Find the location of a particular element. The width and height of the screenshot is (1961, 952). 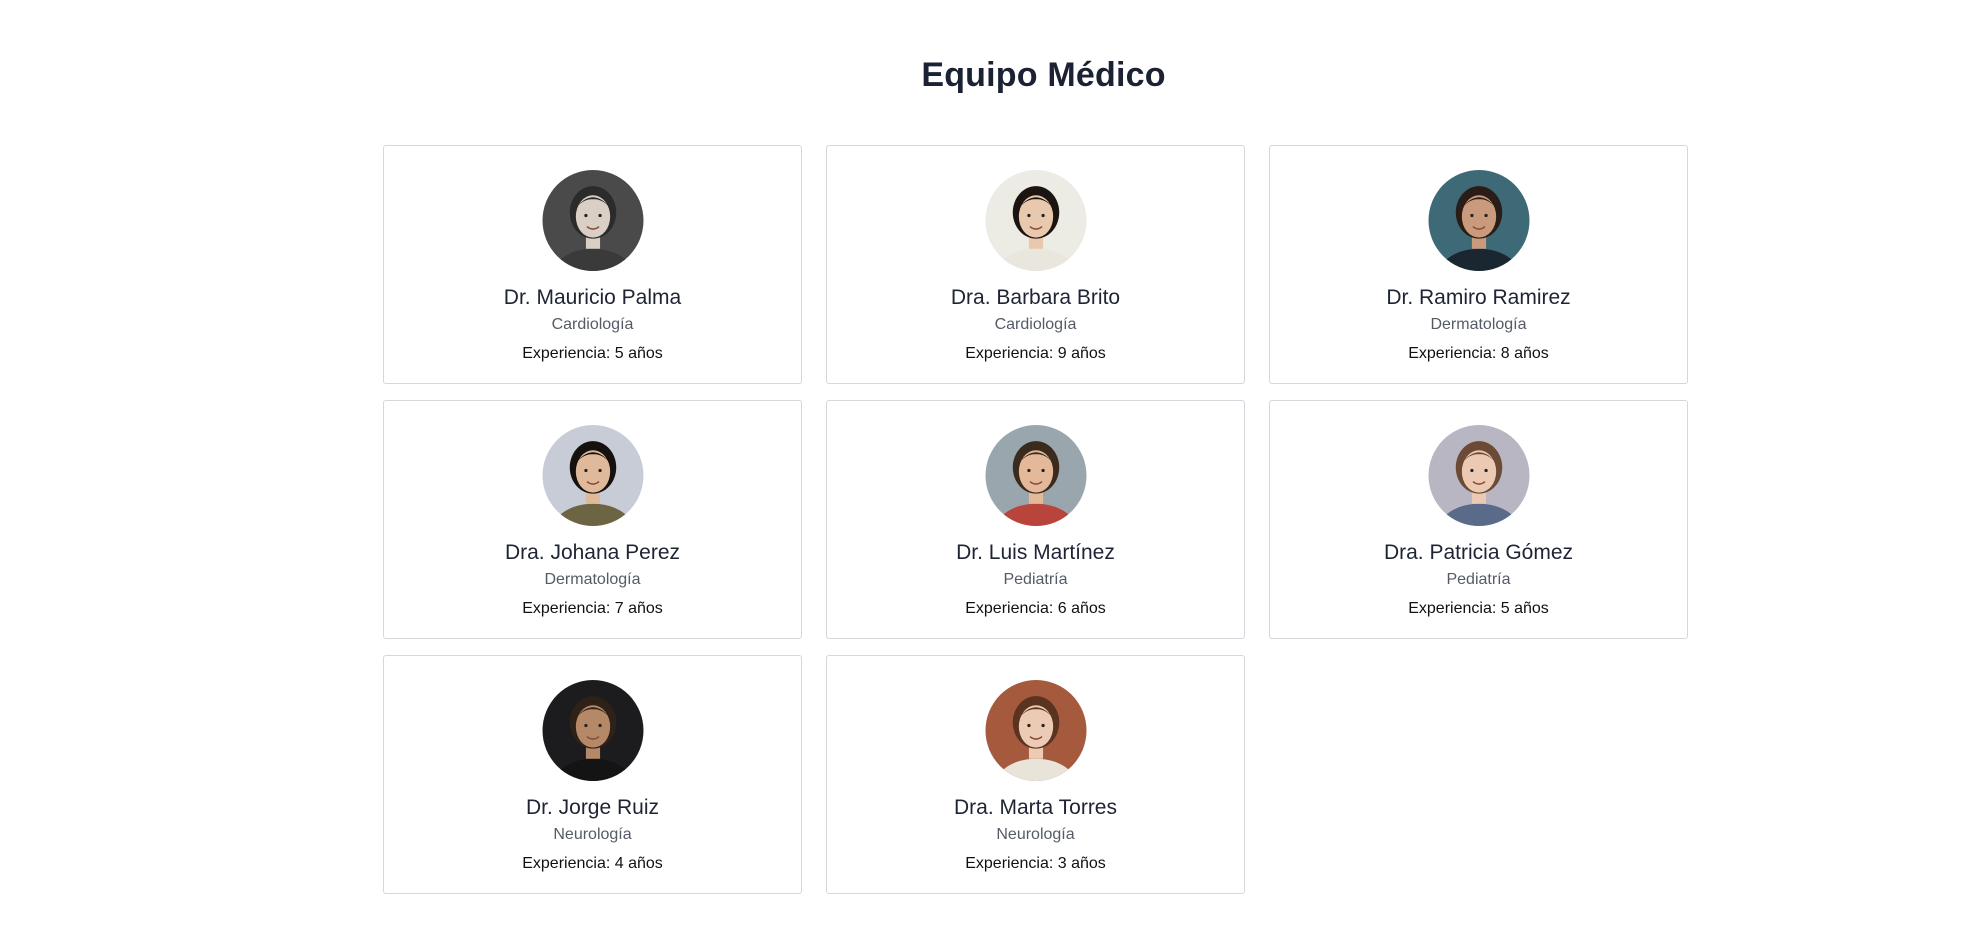

doctor-name: Dra. Johana Perez is located at coordinates (592, 552).